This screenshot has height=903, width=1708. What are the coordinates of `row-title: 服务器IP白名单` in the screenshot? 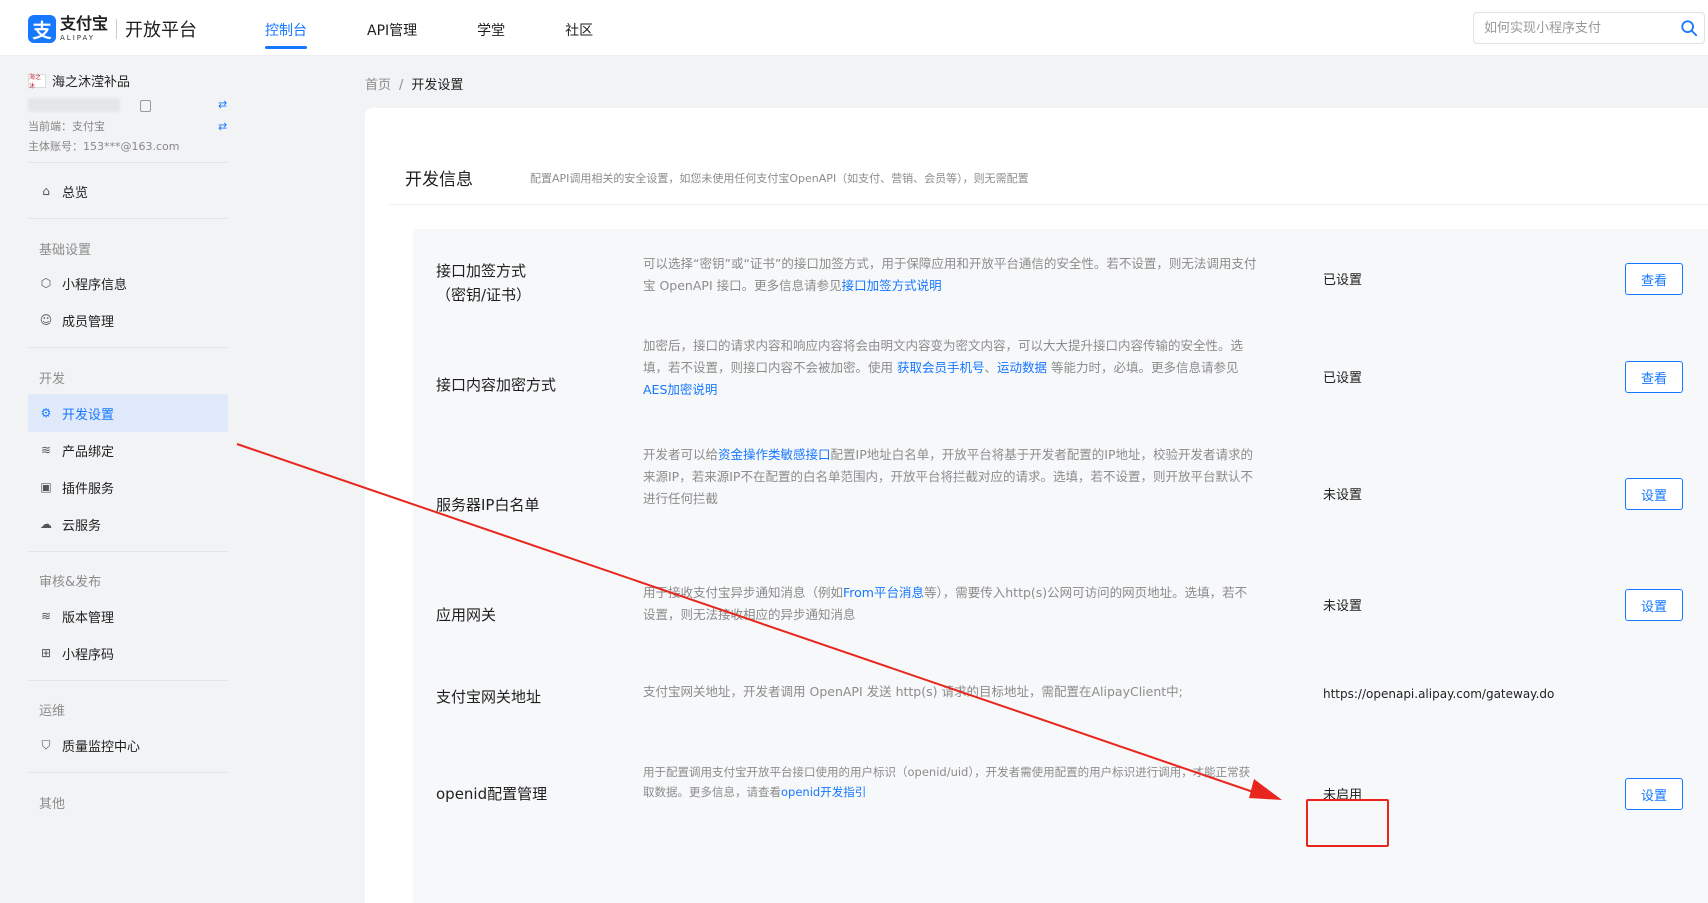 It's located at (487, 505).